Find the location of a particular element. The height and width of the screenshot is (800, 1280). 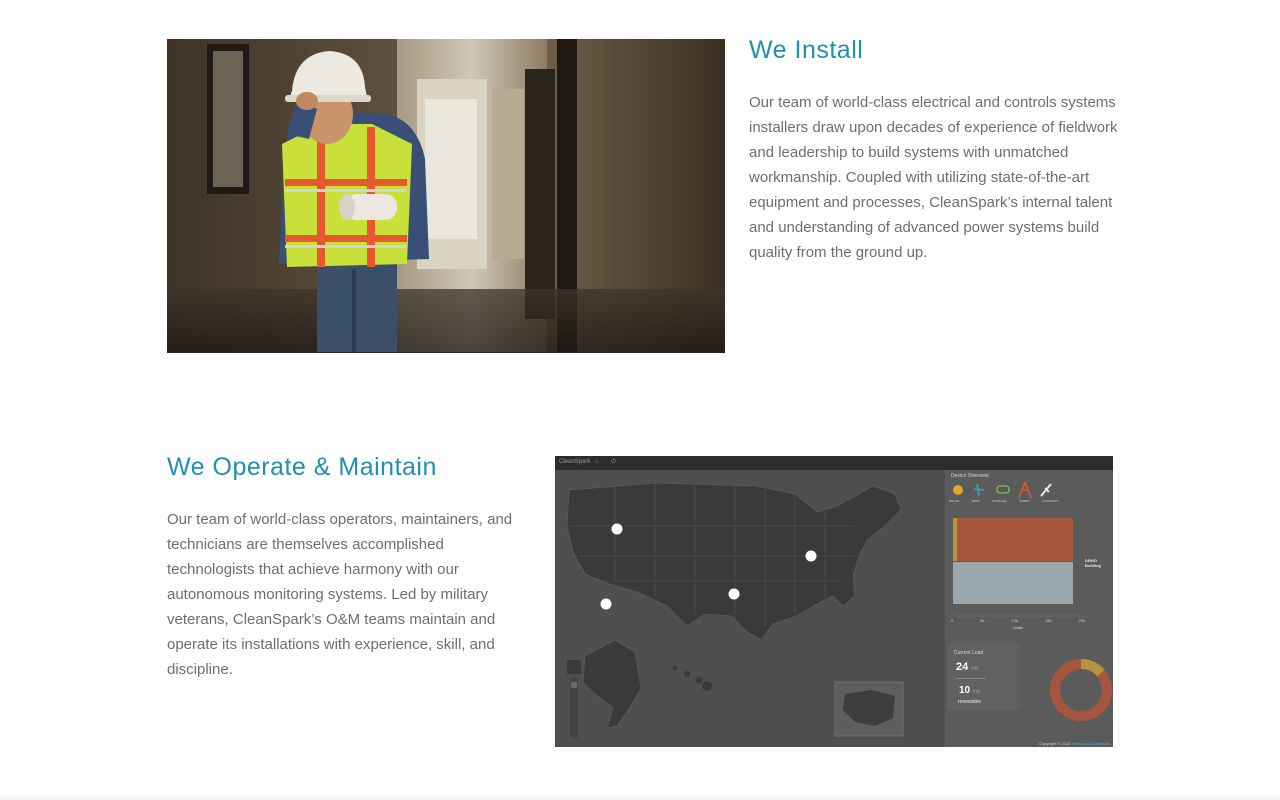

renewable-number: 10 is located at coordinates (965, 690).